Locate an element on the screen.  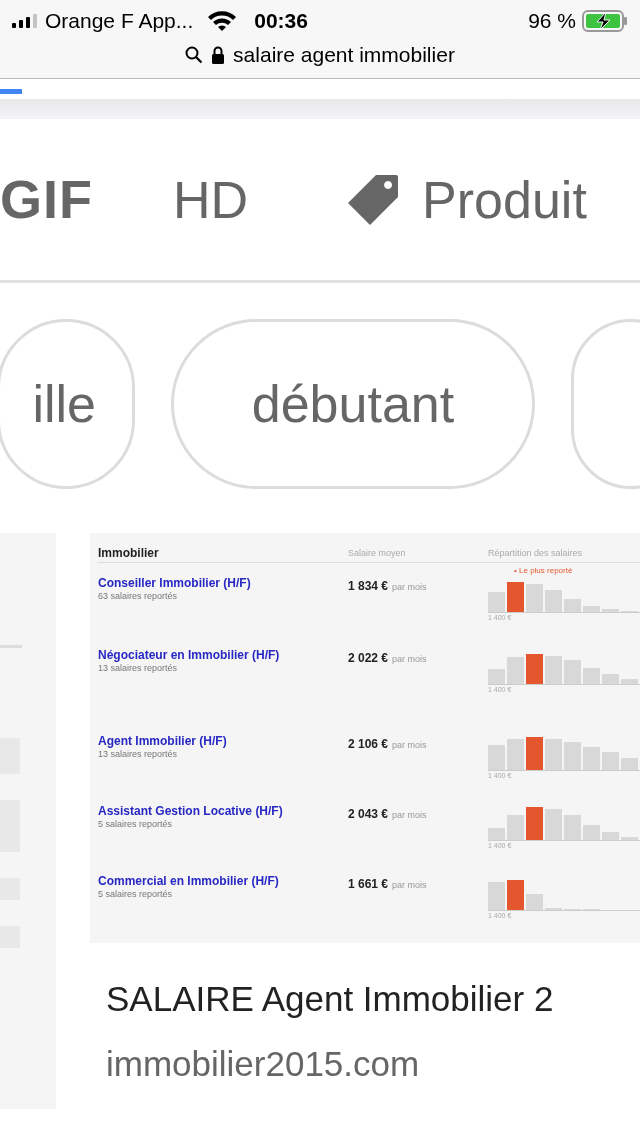
job-link: Conseiller Immobilier (H/F) is located at coordinates (203, 583).